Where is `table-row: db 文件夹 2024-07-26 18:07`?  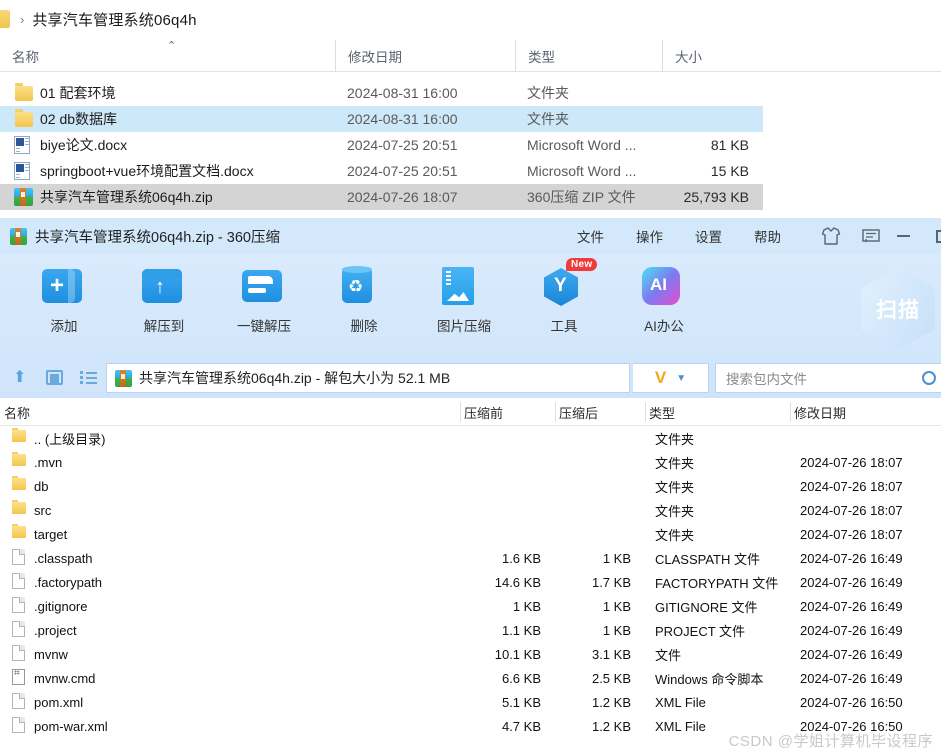
table-row: db 文件夹 2024-07-26 18:07 is located at coordinates (470, 486).